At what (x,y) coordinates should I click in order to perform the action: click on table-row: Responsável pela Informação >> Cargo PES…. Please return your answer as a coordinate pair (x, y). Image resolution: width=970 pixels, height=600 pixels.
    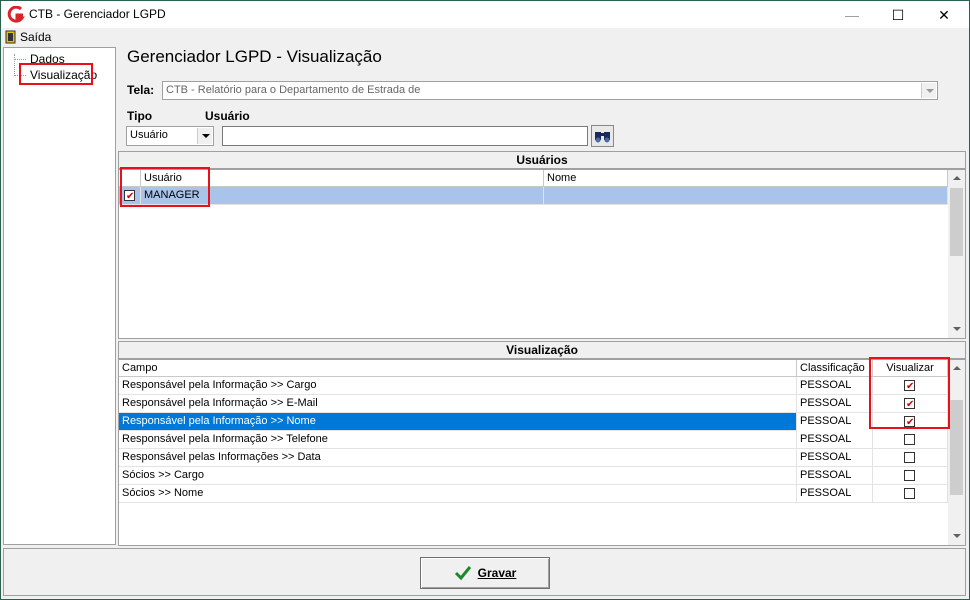
    Looking at the image, I should click on (533, 386).